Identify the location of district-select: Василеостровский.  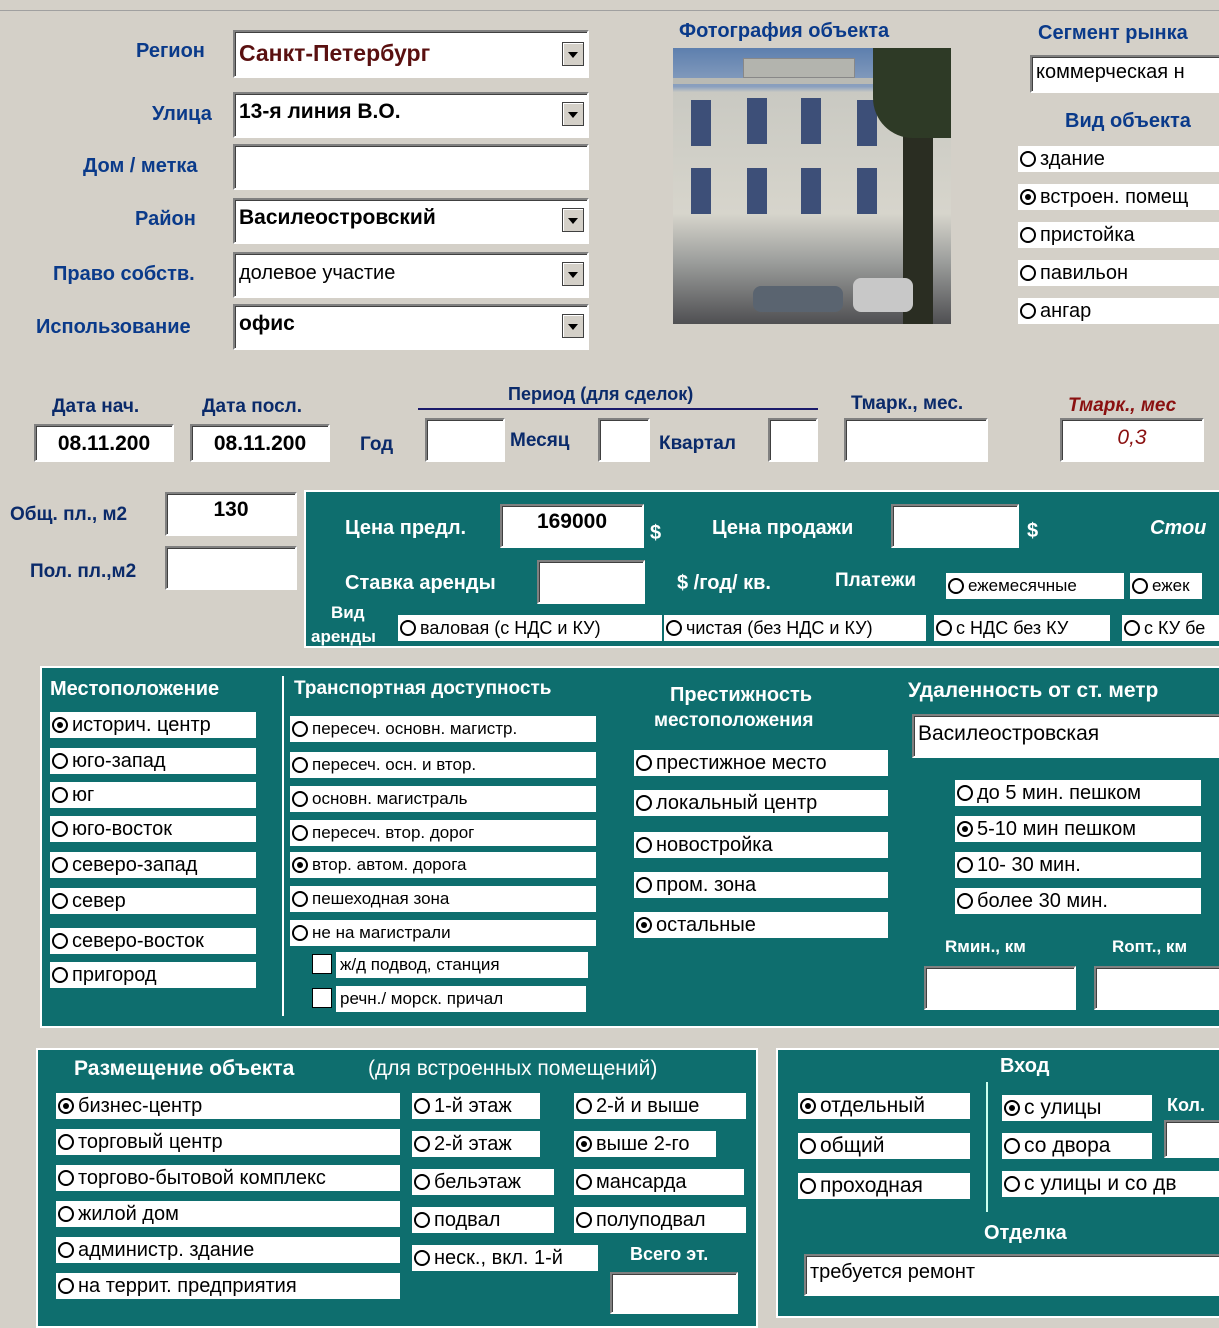
(411, 221).